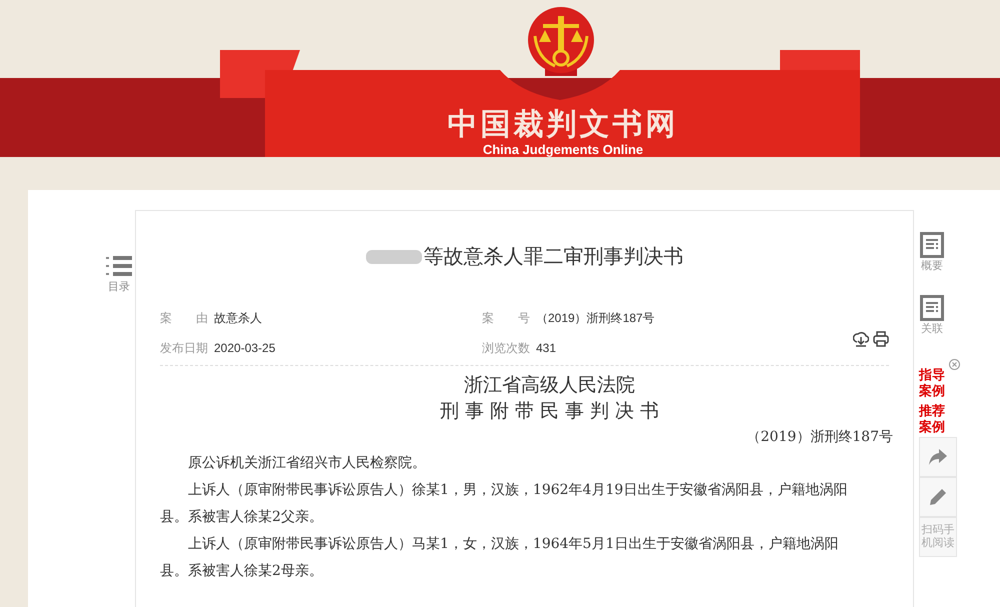 The width and height of the screenshot is (1000, 607). Describe the element at coordinates (184, 318) in the screenshot. I see `meta-label: 案 由` at that location.